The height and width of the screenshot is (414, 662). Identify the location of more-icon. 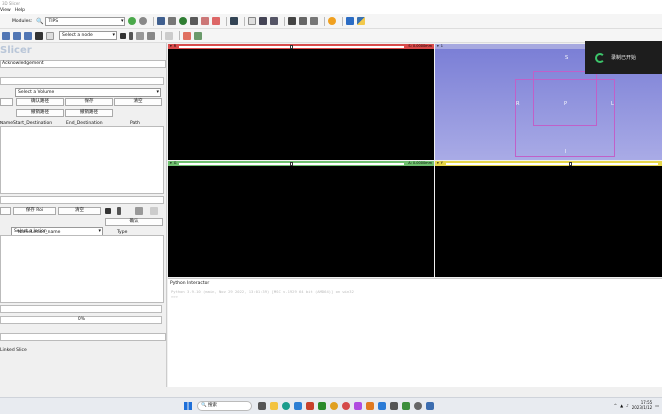
(169, 35).